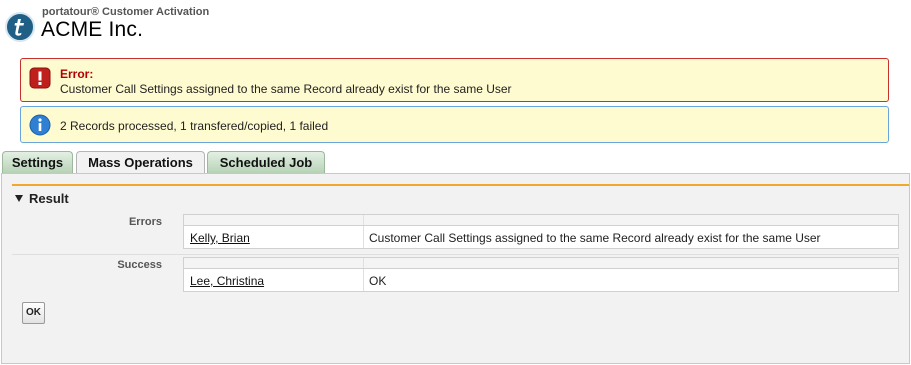 Image resolution: width=911 pixels, height=365 pixels. Describe the element at coordinates (541, 263) in the screenshot. I see `success-table-header` at that location.